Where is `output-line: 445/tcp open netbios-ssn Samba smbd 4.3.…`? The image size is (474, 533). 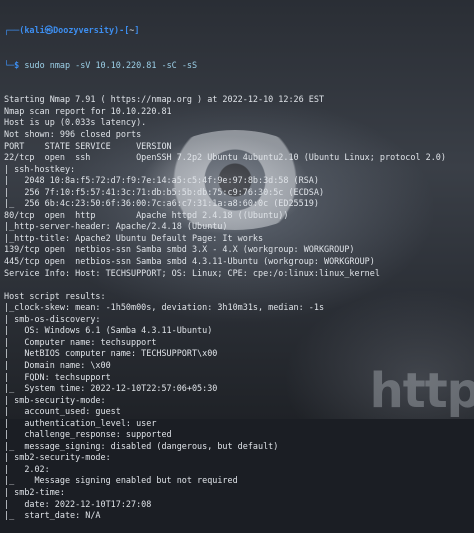 output-line: 445/tcp open netbios-ssn Samba smbd 4.3.… is located at coordinates (189, 261).